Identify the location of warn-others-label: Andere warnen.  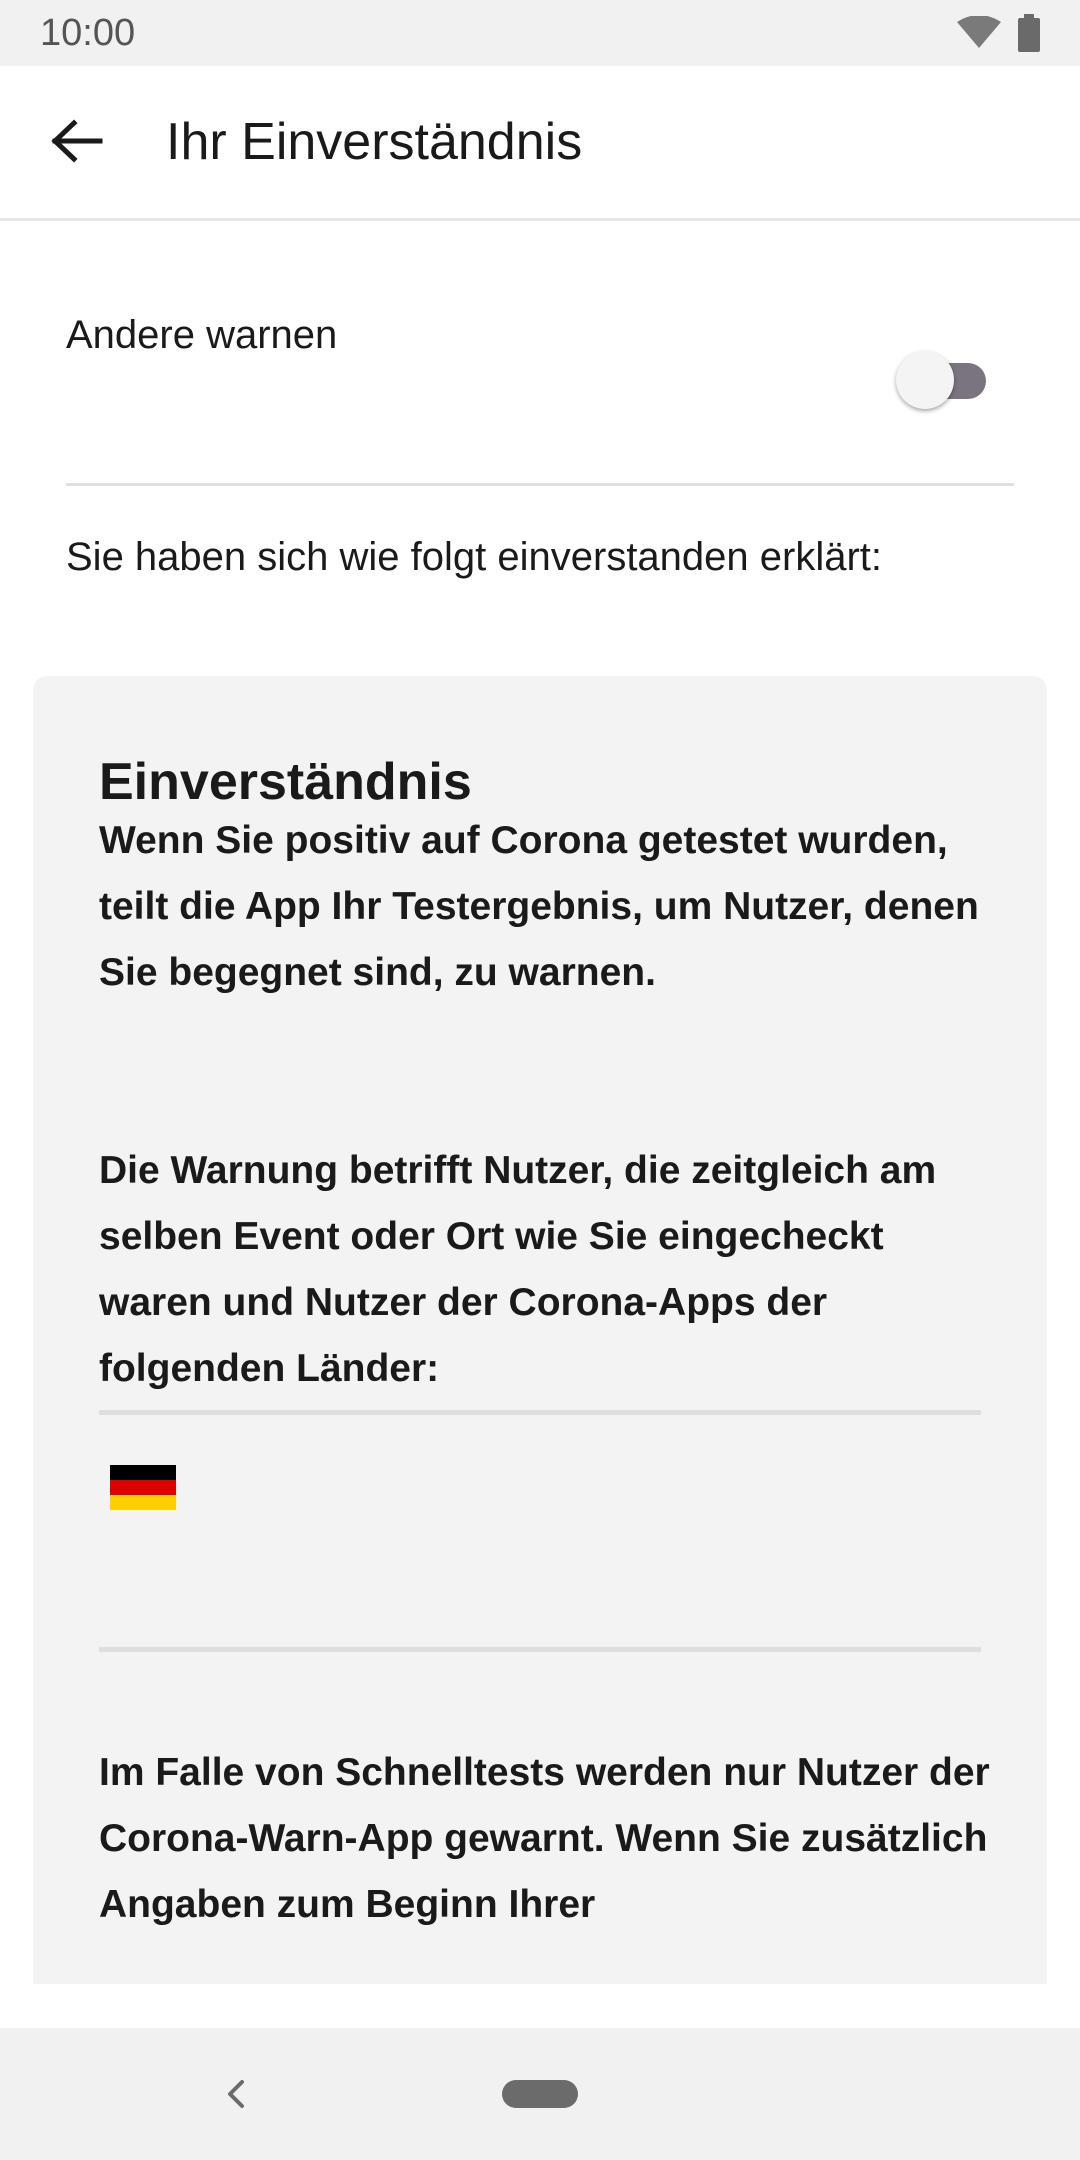
(202, 335).